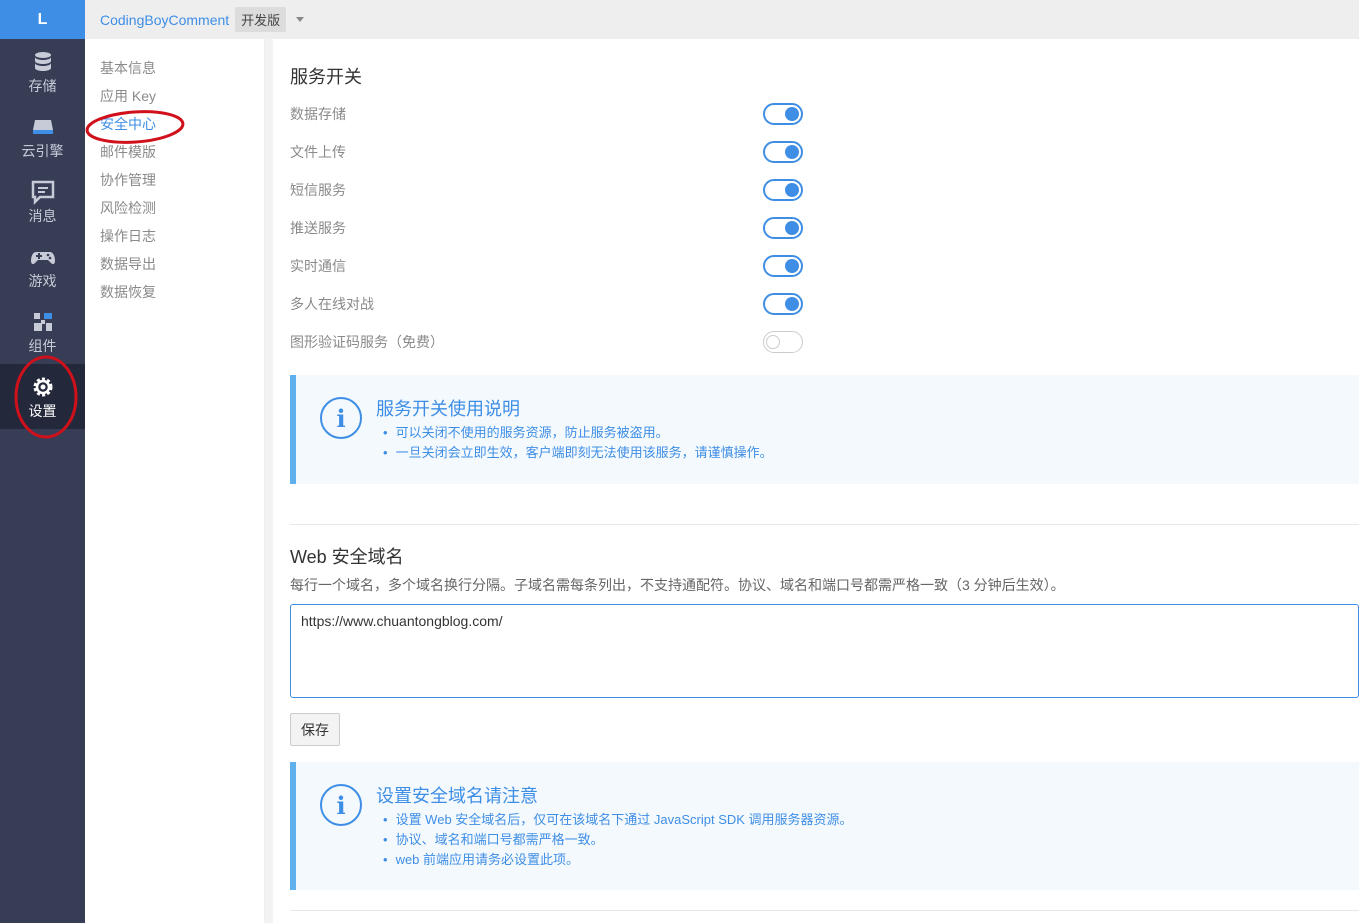 Image resolution: width=1359 pixels, height=923 pixels. What do you see at coordinates (174, 292) in the screenshot?
I see `subnav-item-data-restore: 数据恢复` at bounding box center [174, 292].